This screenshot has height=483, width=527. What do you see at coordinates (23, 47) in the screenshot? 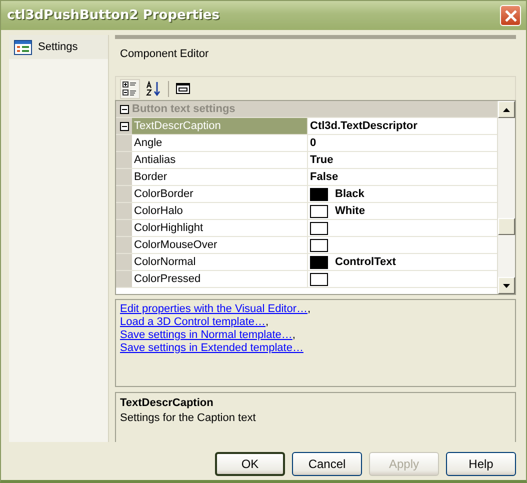
I see `window-icon` at bounding box center [23, 47].